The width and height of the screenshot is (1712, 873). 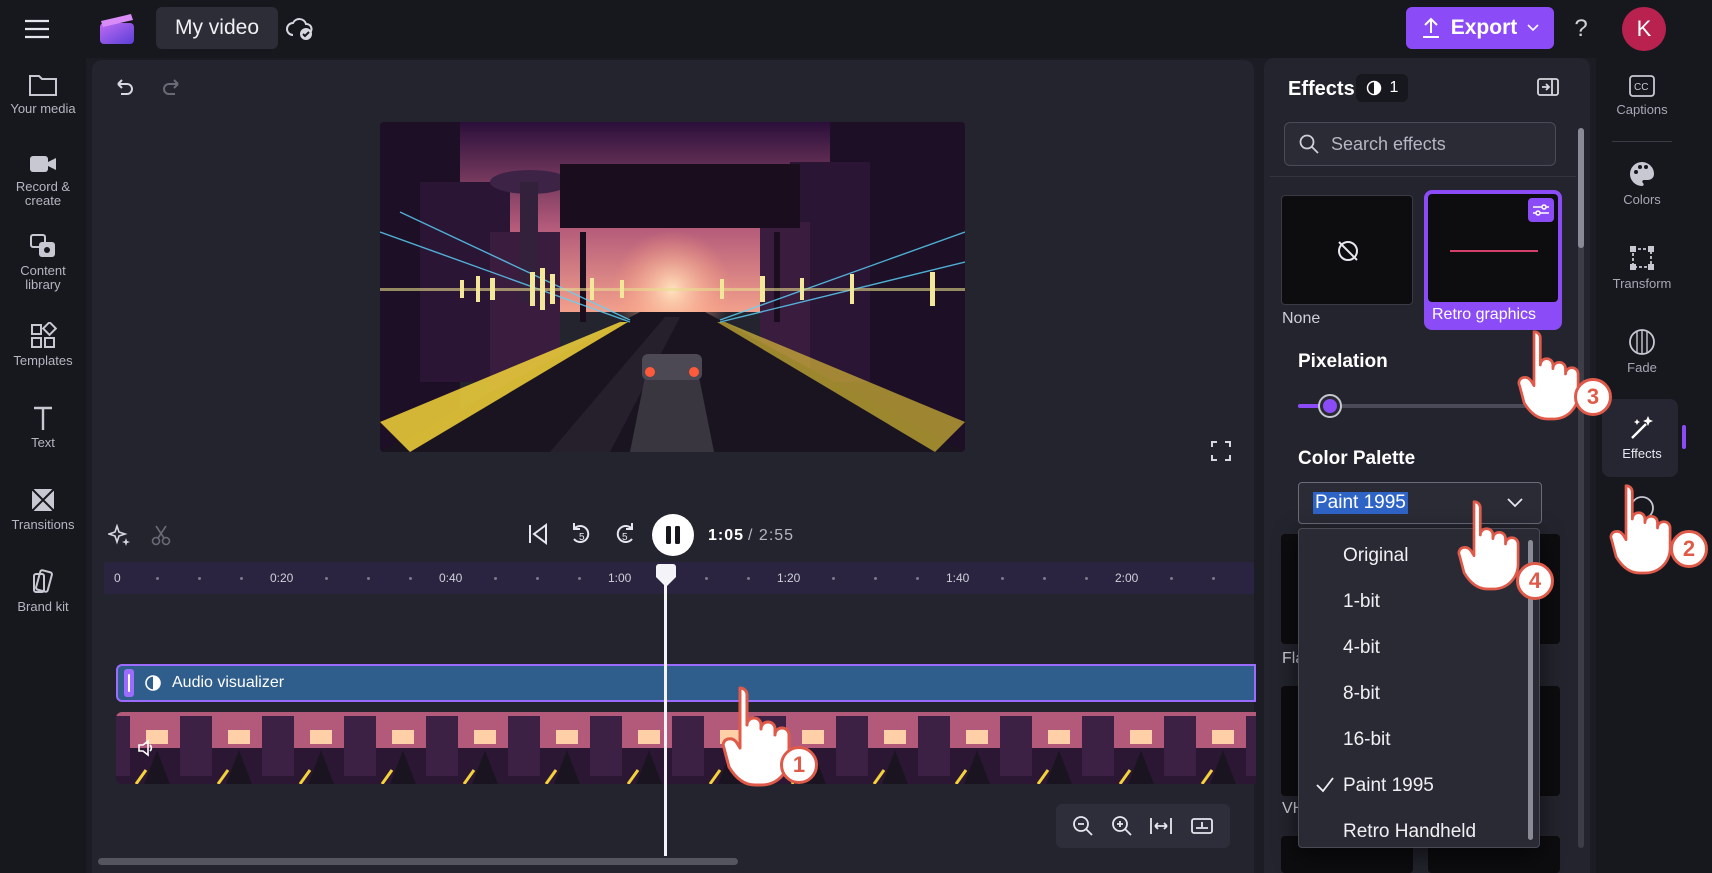 I want to click on undo-icon, so click(x=124, y=88).